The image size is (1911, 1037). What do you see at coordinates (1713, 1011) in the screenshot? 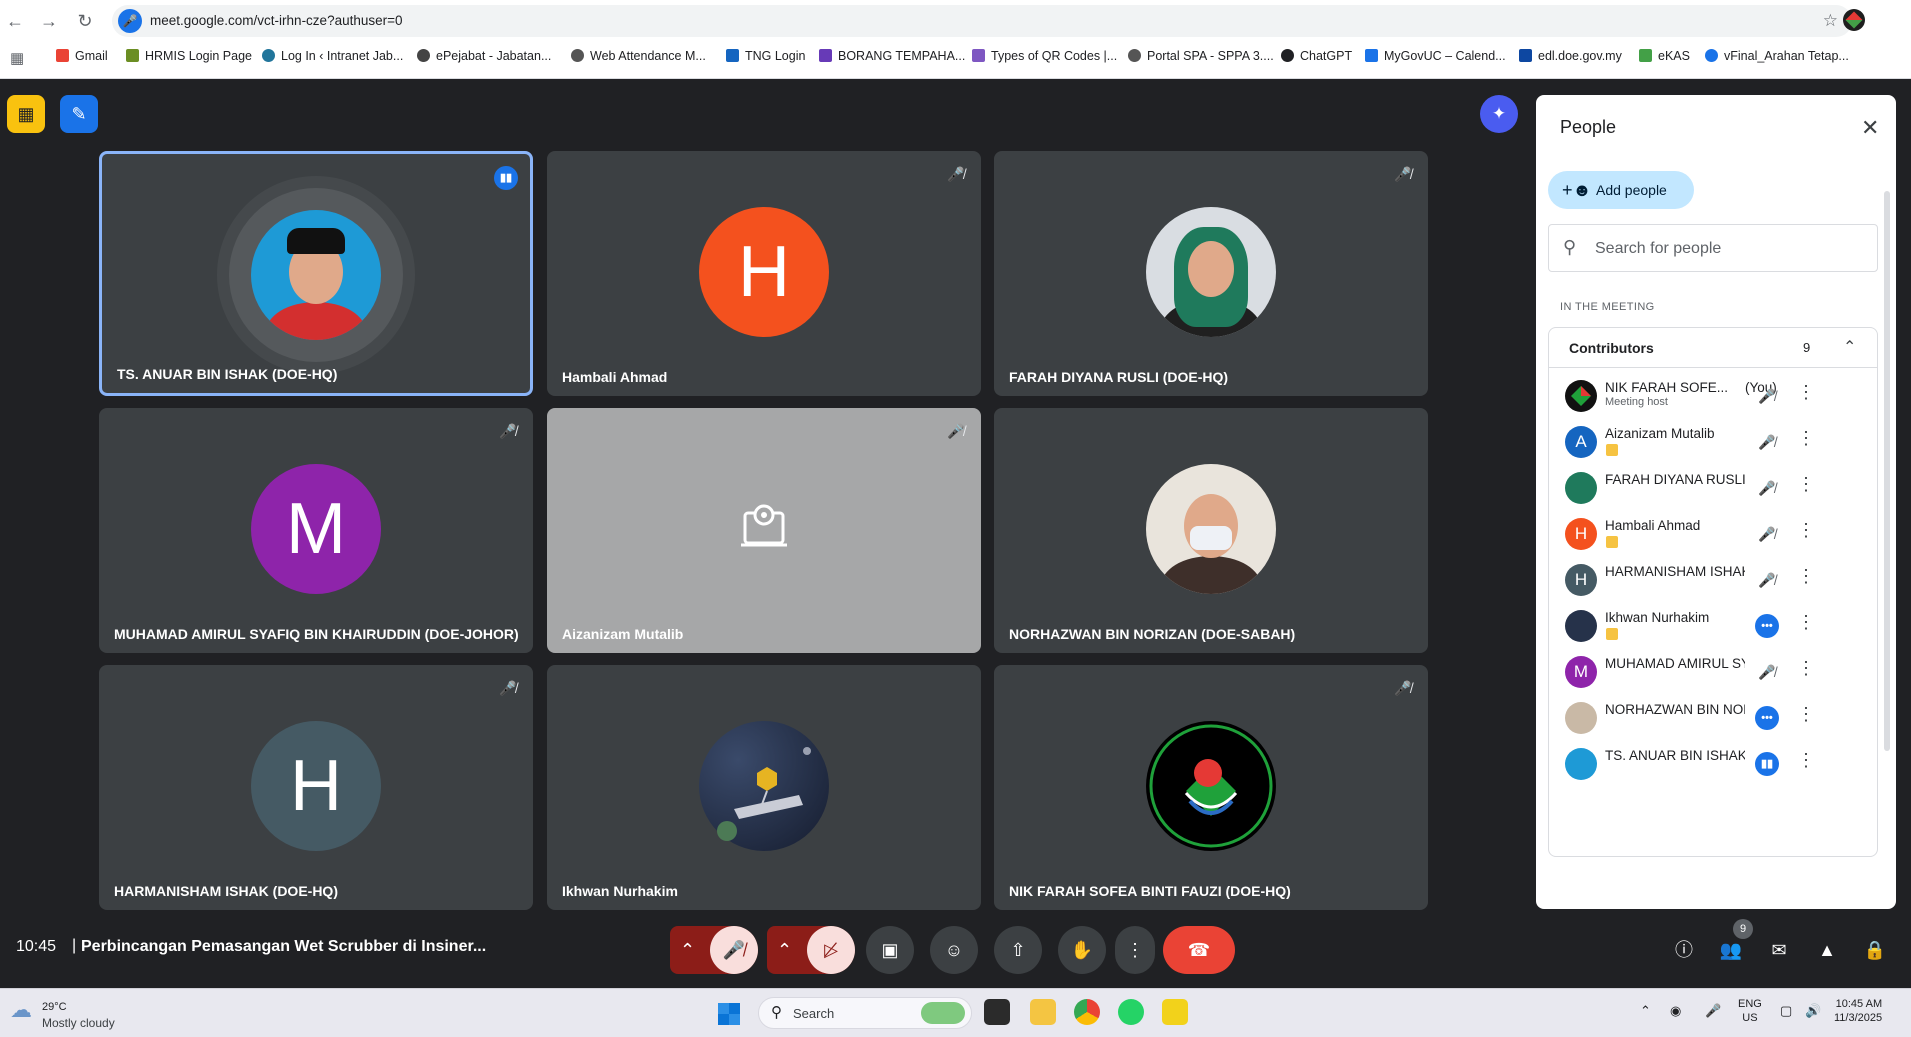
I see `microphone-icon: 🎤` at bounding box center [1713, 1011].